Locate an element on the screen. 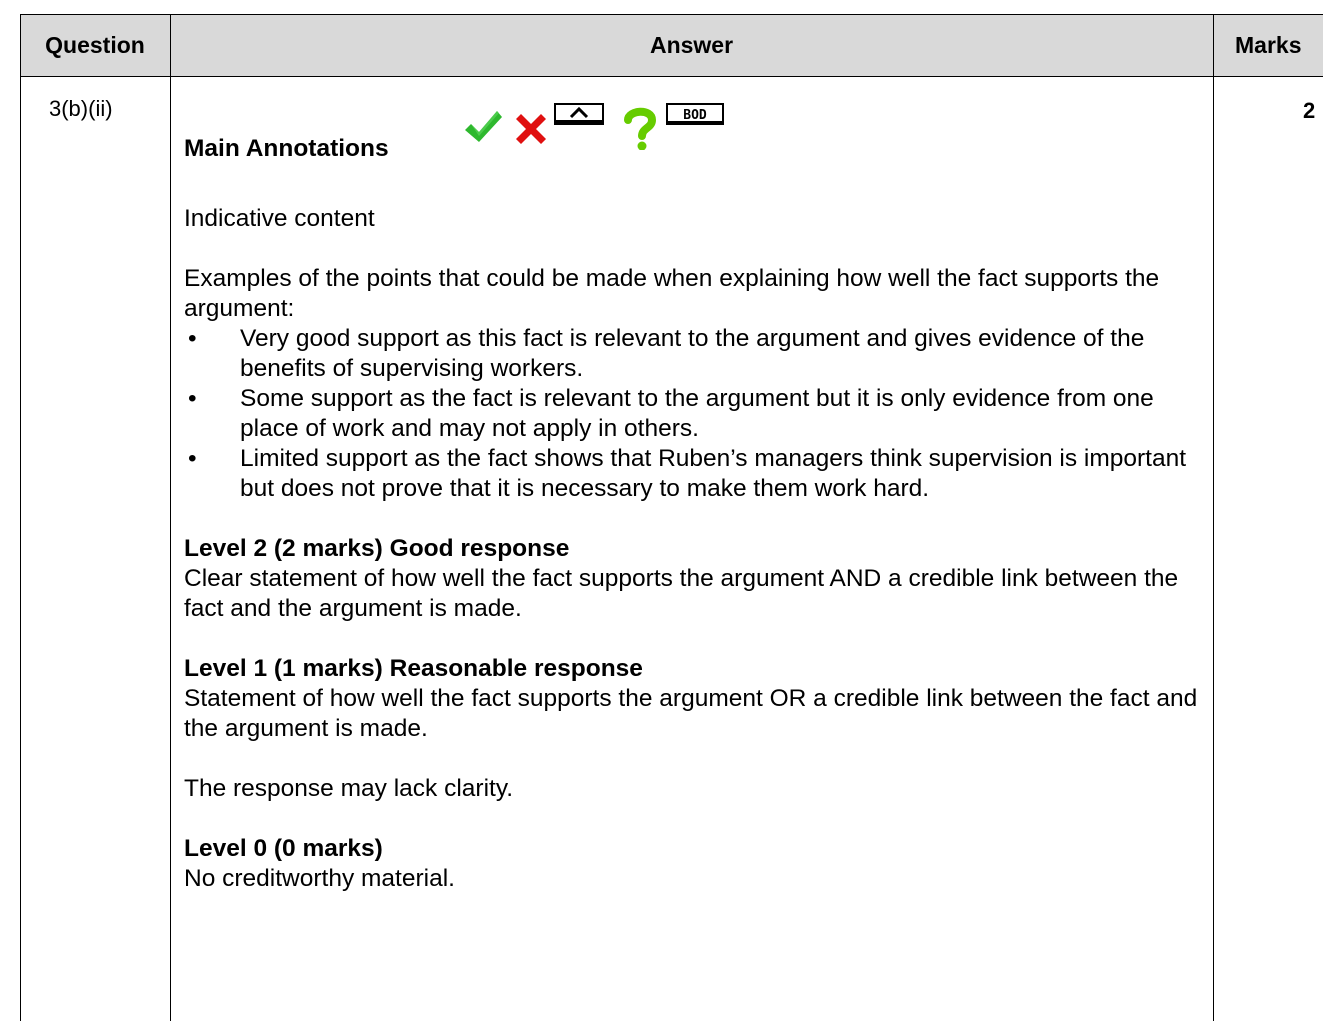 This screenshot has width=1323, height=1021. header-answer: Answer is located at coordinates (691, 45).